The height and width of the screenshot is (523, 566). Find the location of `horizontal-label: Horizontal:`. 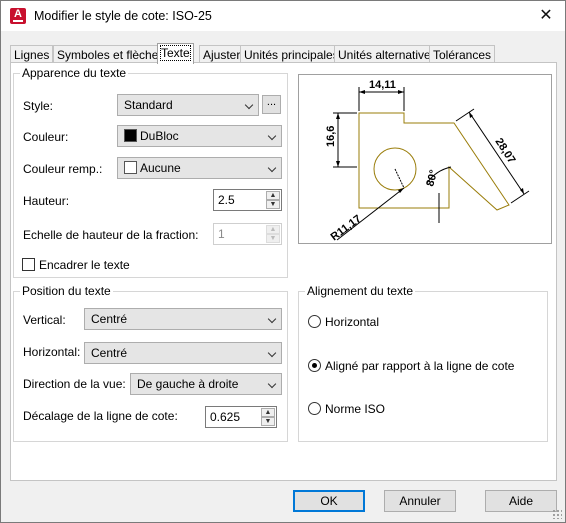

horizontal-label: Horizontal: is located at coordinates (52, 352).